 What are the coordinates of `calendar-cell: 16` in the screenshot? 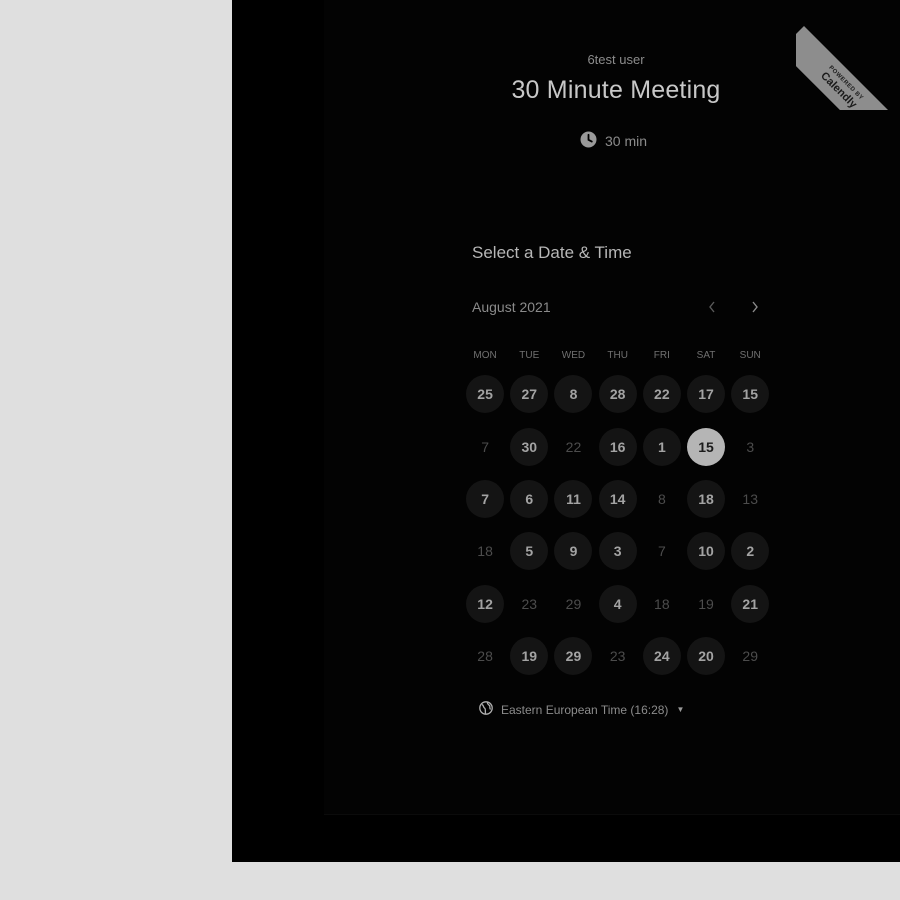 It's located at (618, 446).